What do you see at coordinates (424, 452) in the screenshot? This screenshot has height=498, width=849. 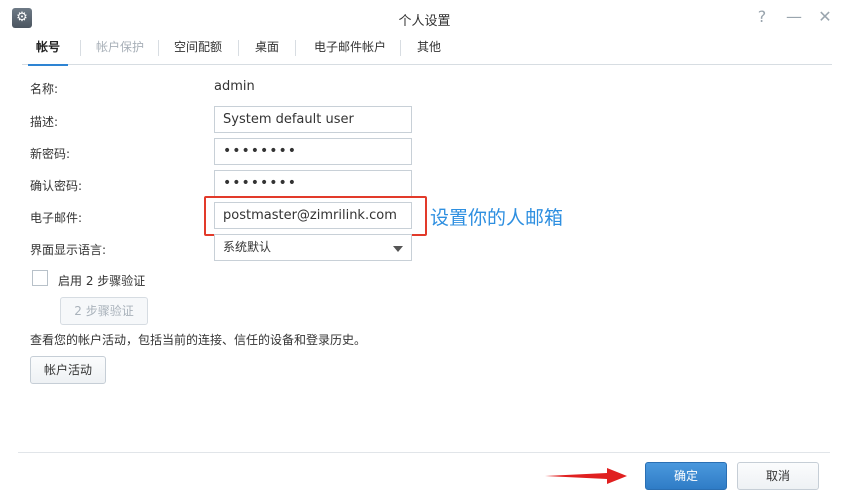 I see `footer-divider` at bounding box center [424, 452].